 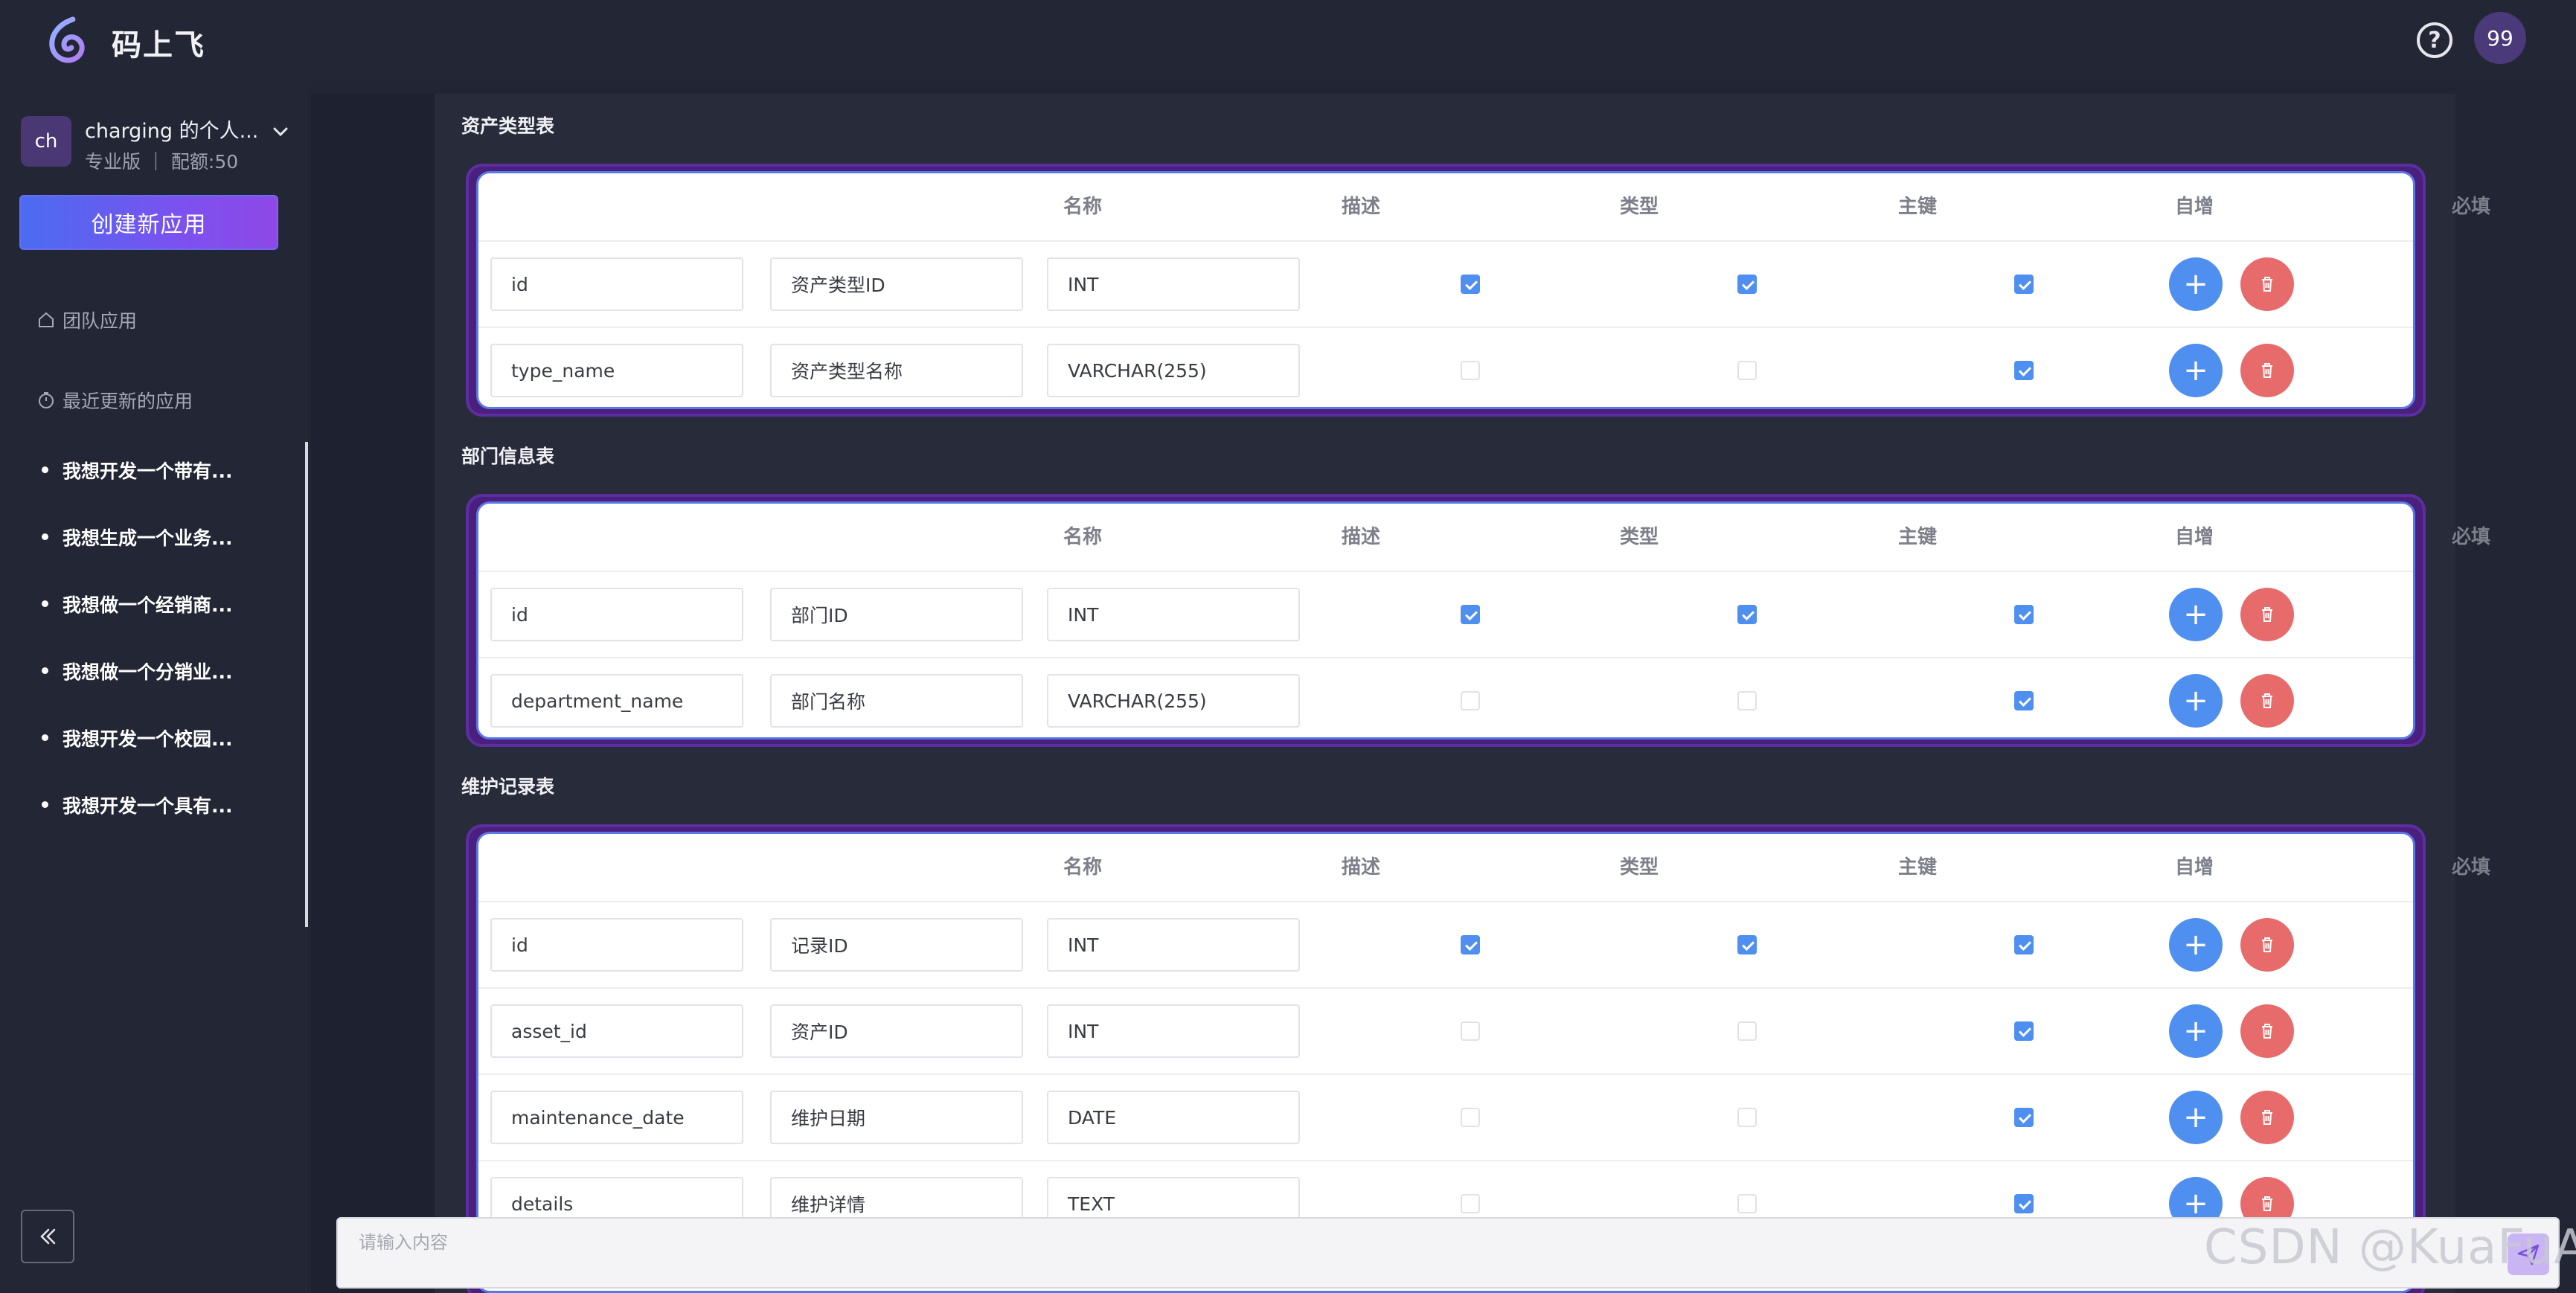 What do you see at coordinates (158, 45) in the screenshot?
I see `brand-name: 码上飞` at bounding box center [158, 45].